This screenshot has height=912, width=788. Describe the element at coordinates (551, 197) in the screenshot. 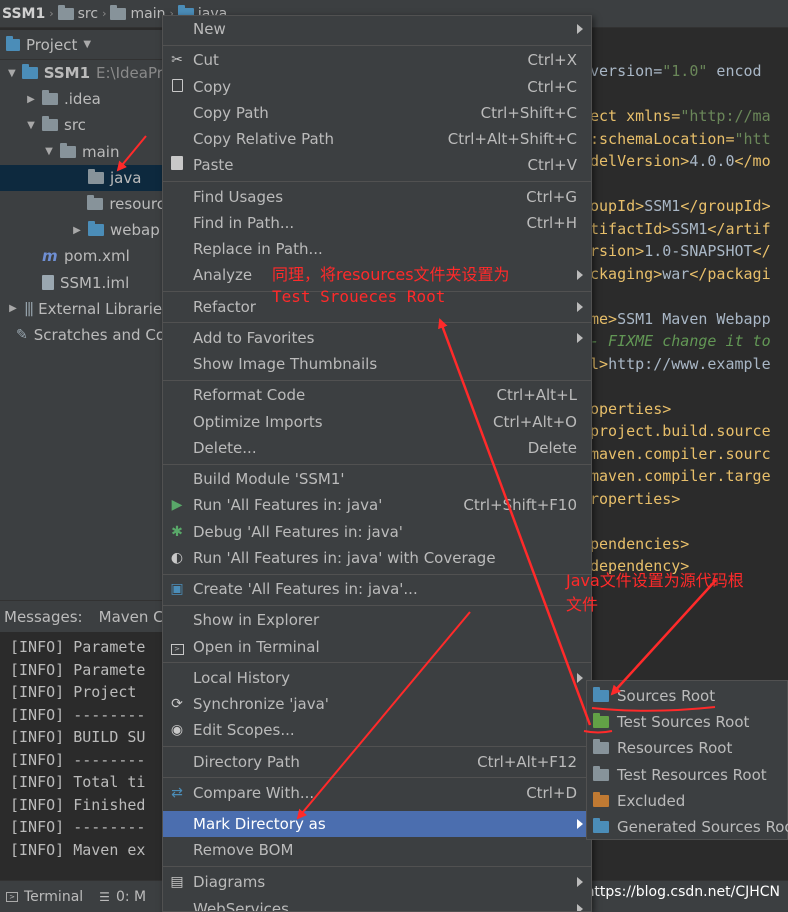

I see `menu-item-shortcut: Ctrl+G` at that location.